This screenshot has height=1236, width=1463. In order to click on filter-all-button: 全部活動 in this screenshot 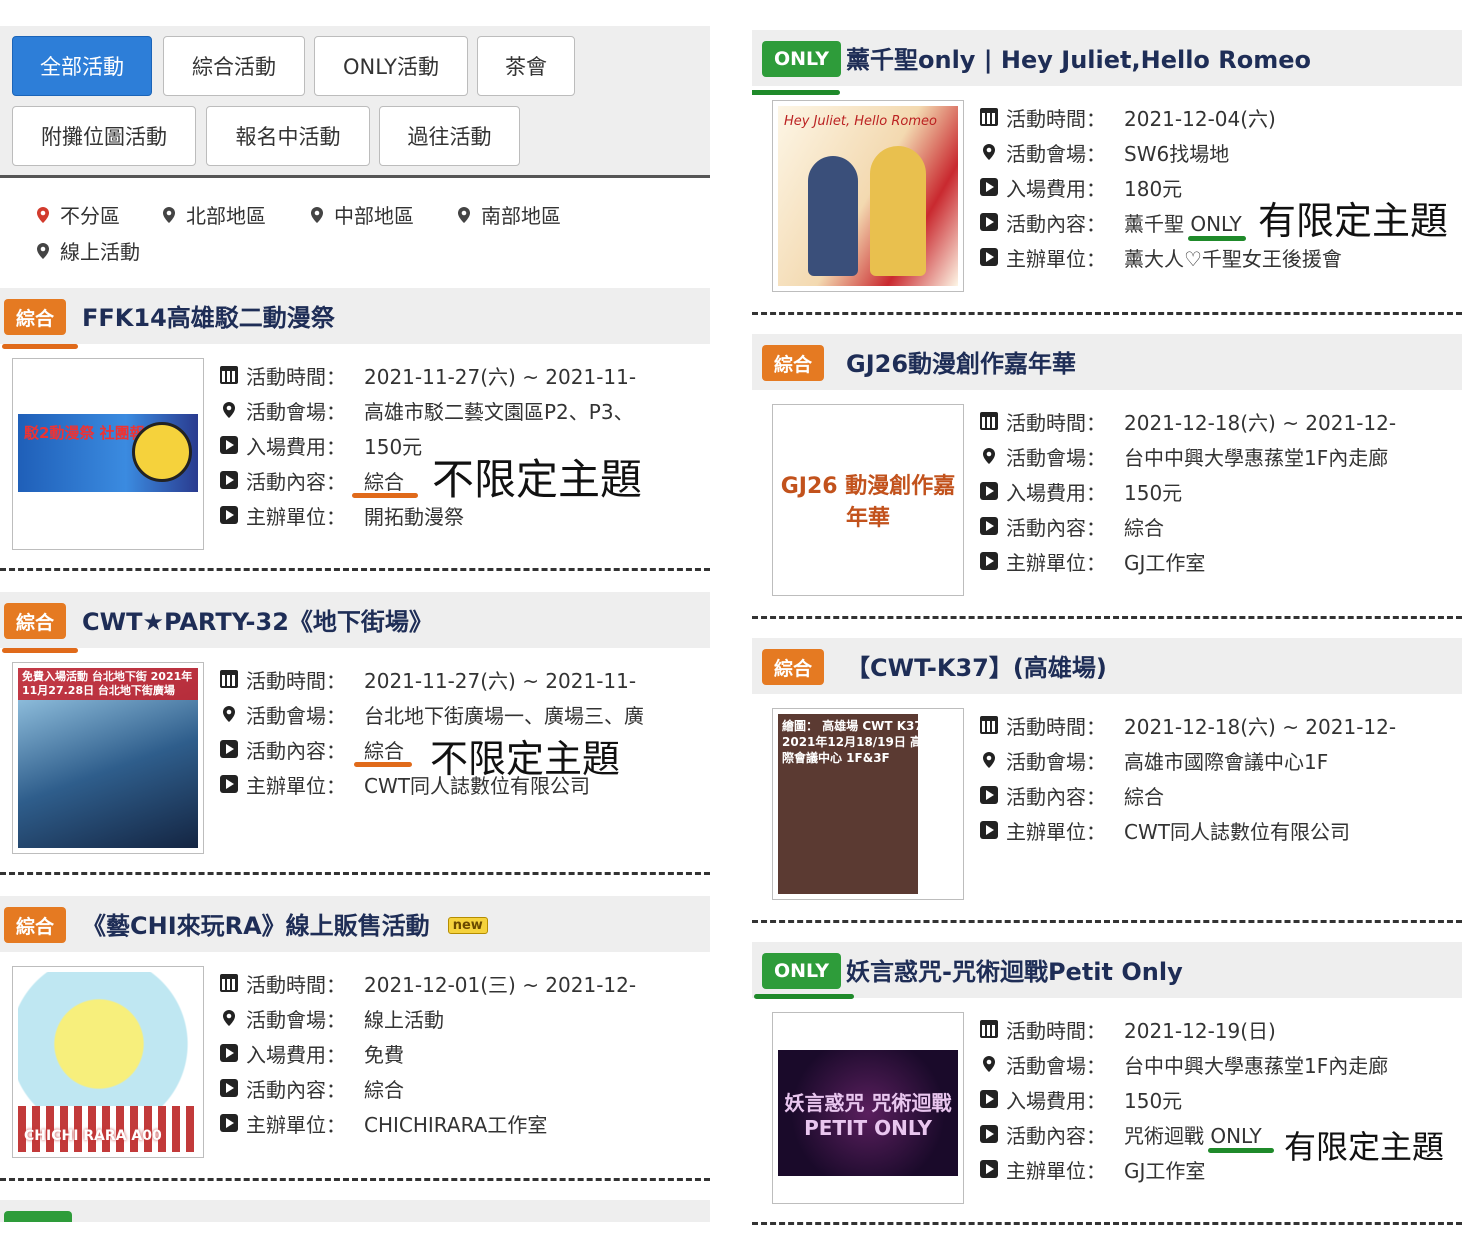, I will do `click(82, 66)`.